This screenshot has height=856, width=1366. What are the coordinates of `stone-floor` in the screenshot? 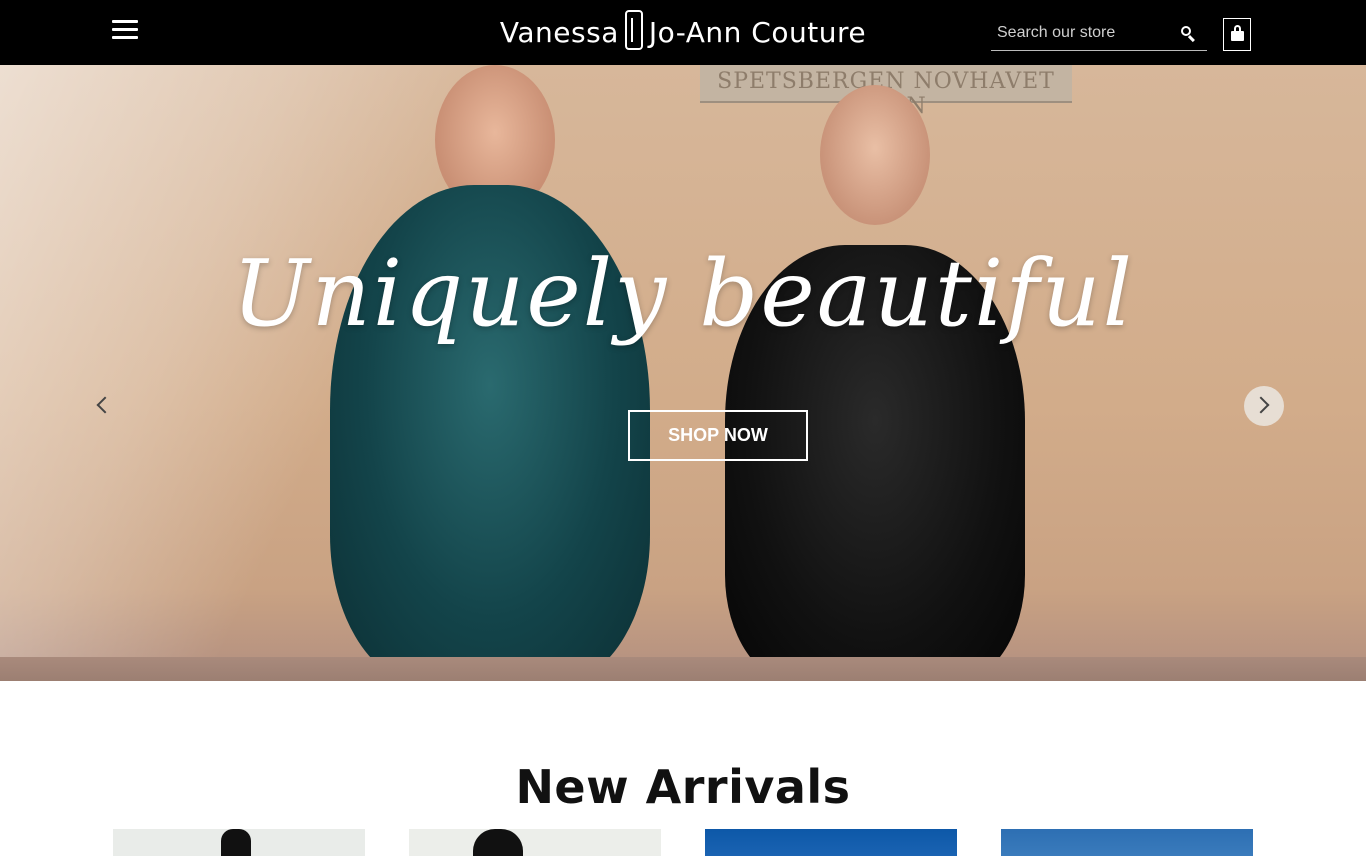 It's located at (683, 669).